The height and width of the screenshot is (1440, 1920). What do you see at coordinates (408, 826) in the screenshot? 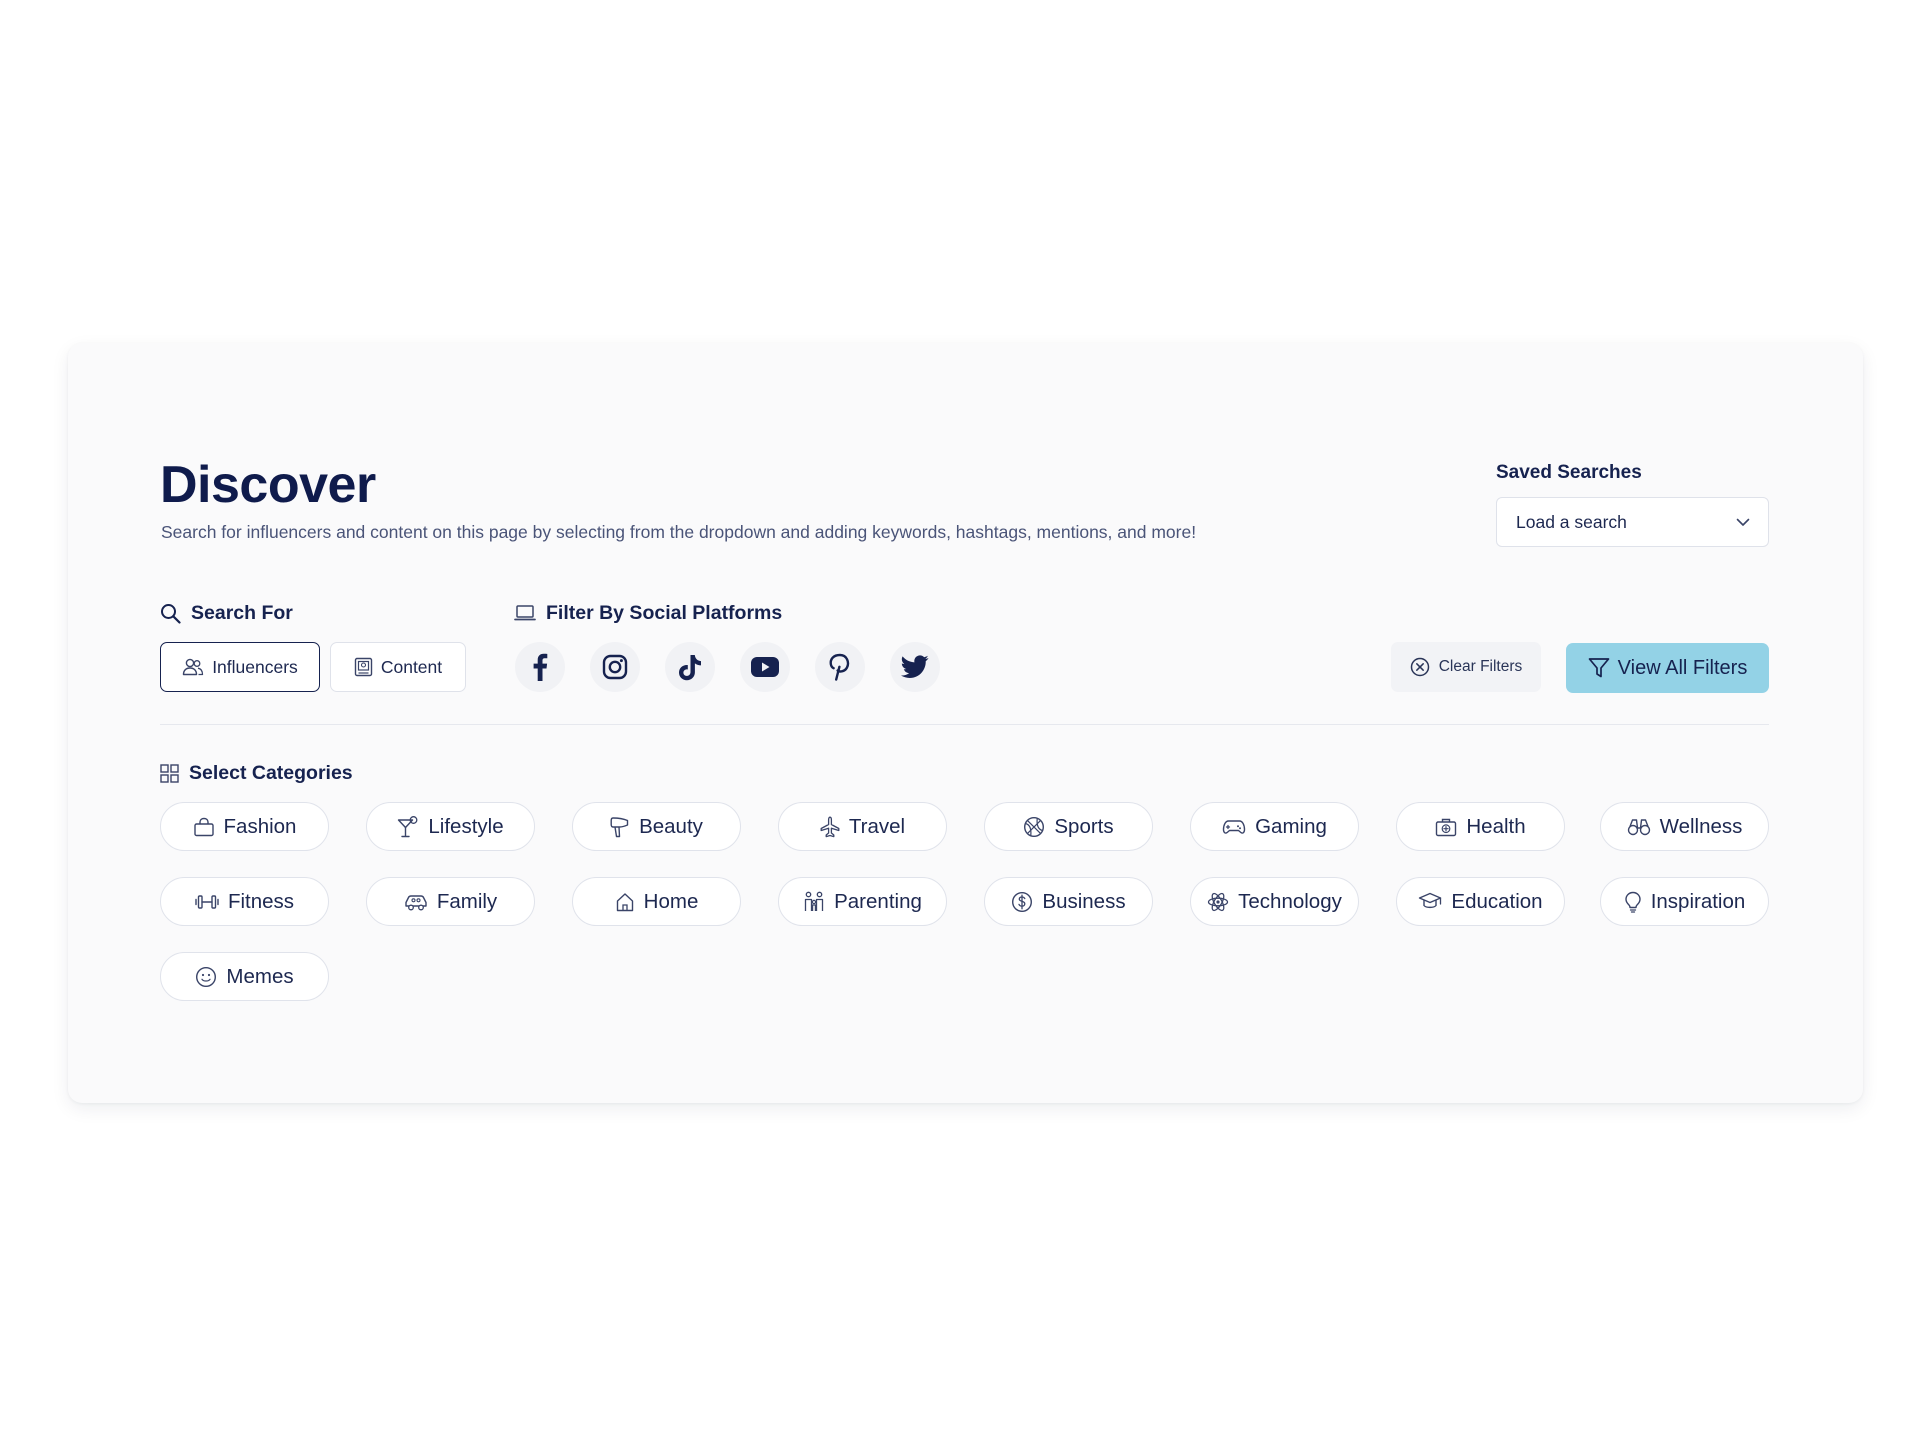
I see `cocktail-icon` at bounding box center [408, 826].